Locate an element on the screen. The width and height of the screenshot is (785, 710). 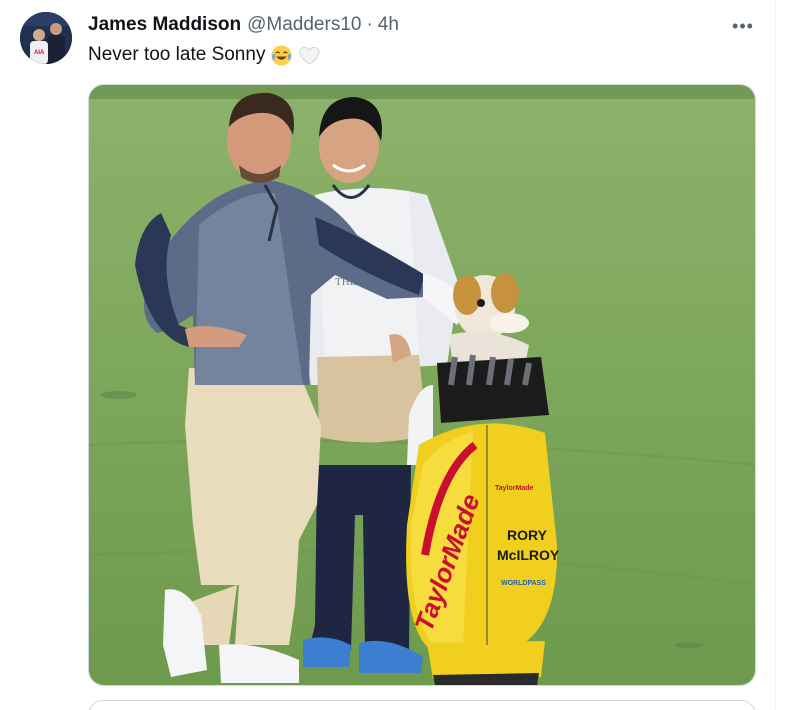
more-options-icon: ••• is located at coordinates (743, 25).